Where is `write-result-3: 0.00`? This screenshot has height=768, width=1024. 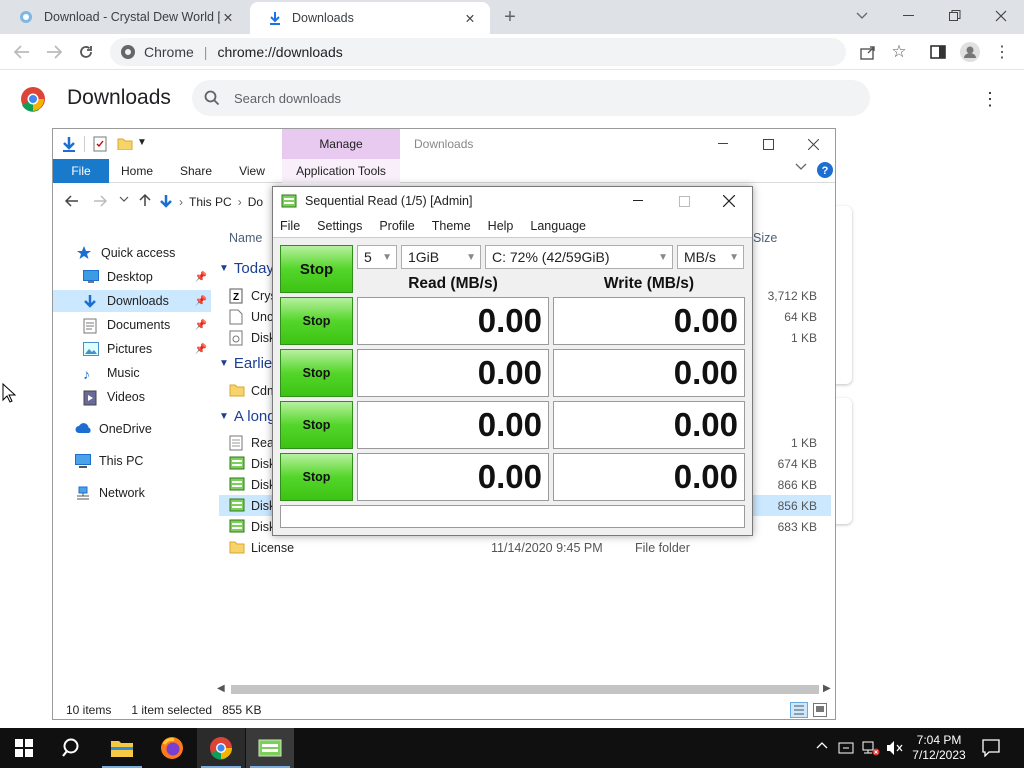 write-result-3: 0.00 is located at coordinates (649, 425).